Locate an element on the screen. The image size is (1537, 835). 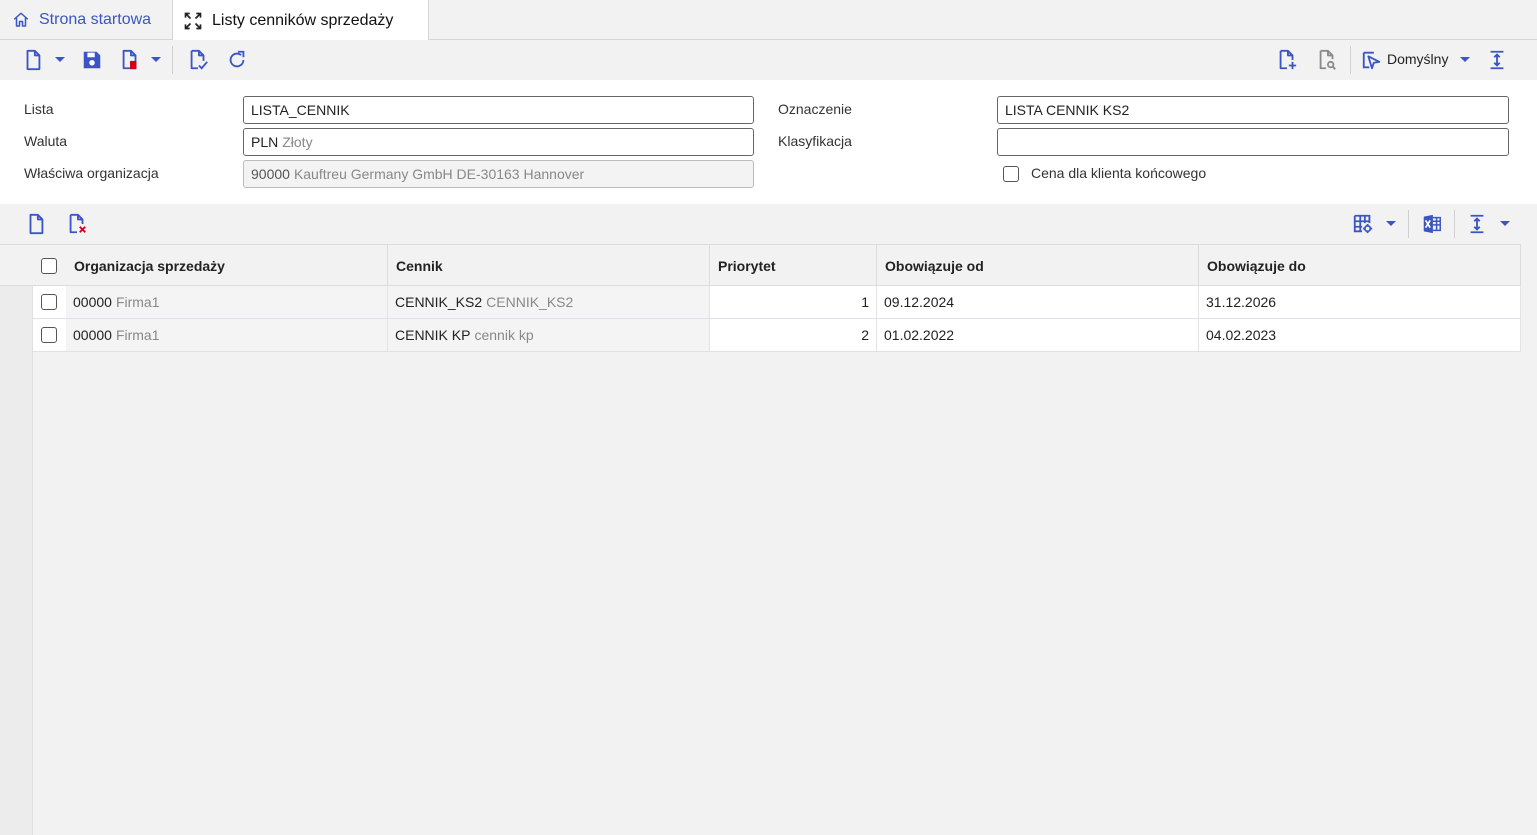
refresh-icon is located at coordinates (237, 60).